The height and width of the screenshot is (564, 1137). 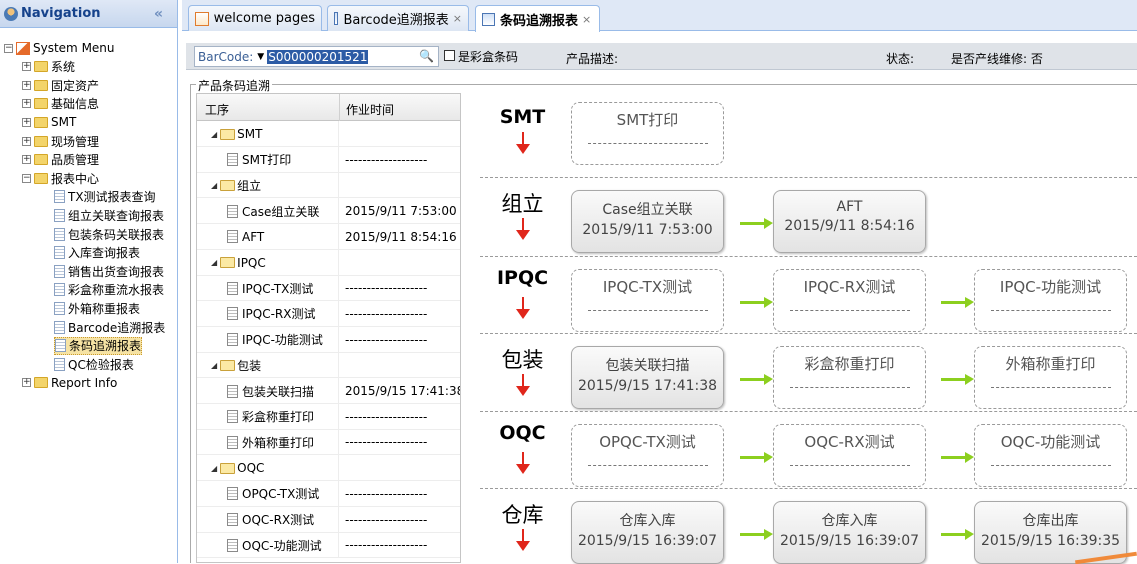 I want to click on col-time-header: 作业时间, so click(x=370, y=109).